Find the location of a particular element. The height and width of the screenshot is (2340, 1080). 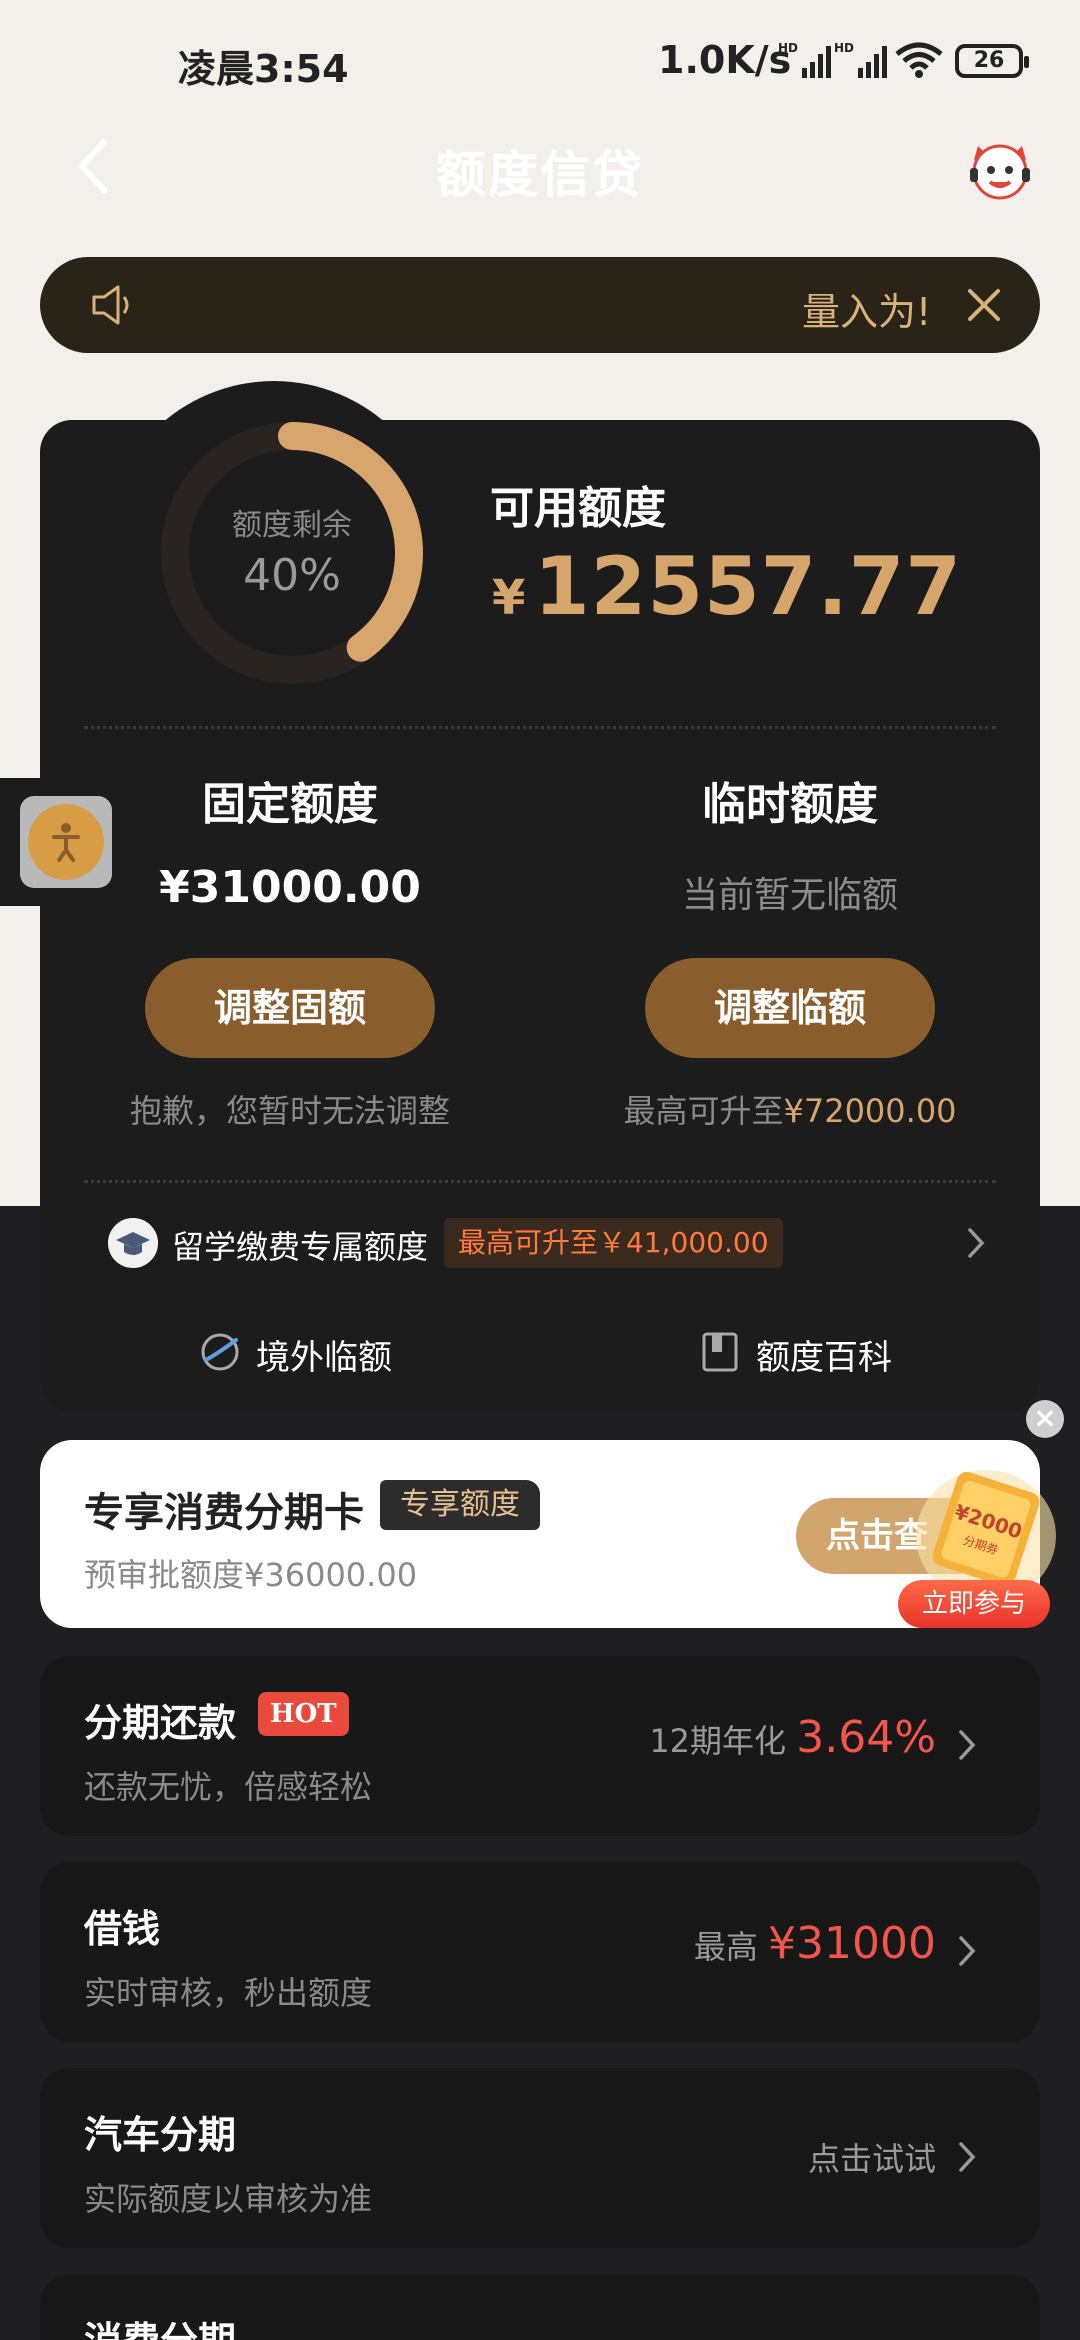

accessibility-icon is located at coordinates (66, 842).